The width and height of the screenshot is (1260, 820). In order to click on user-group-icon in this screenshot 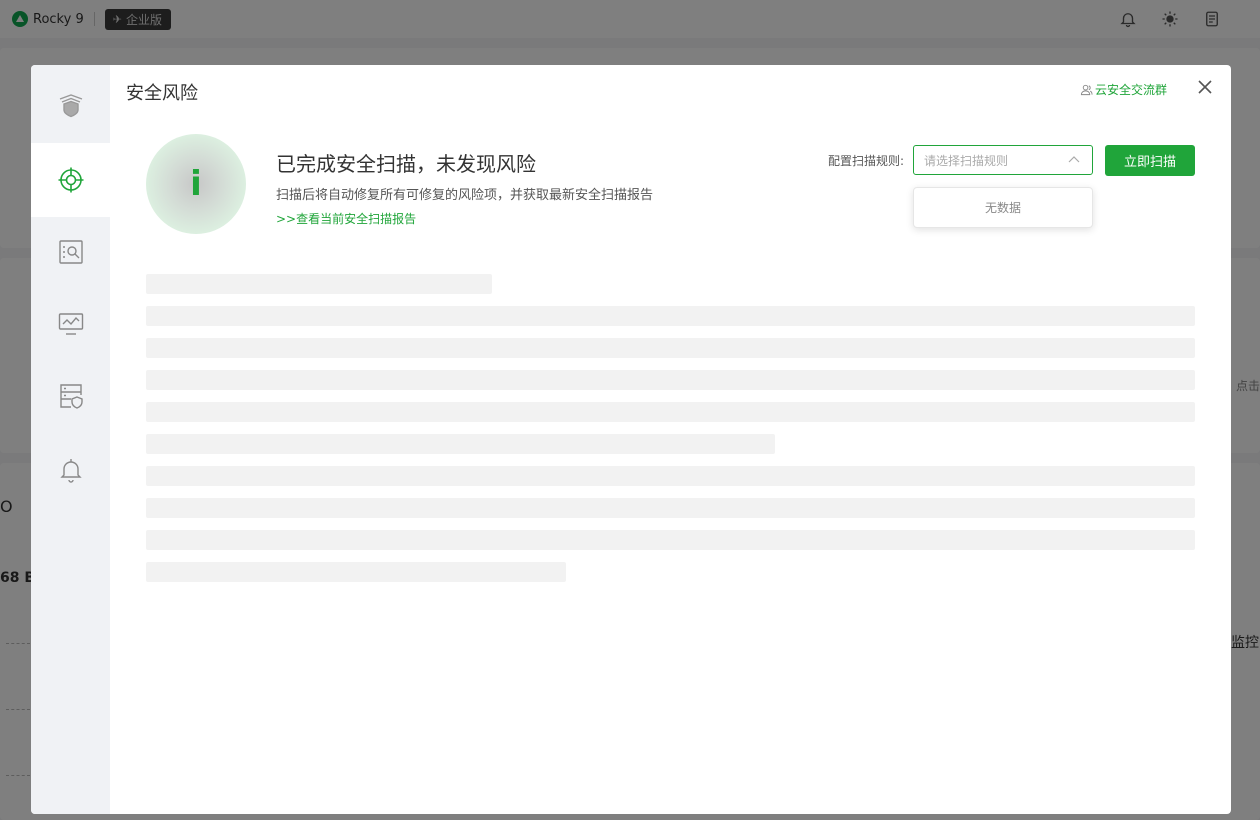, I will do `click(1086, 90)`.